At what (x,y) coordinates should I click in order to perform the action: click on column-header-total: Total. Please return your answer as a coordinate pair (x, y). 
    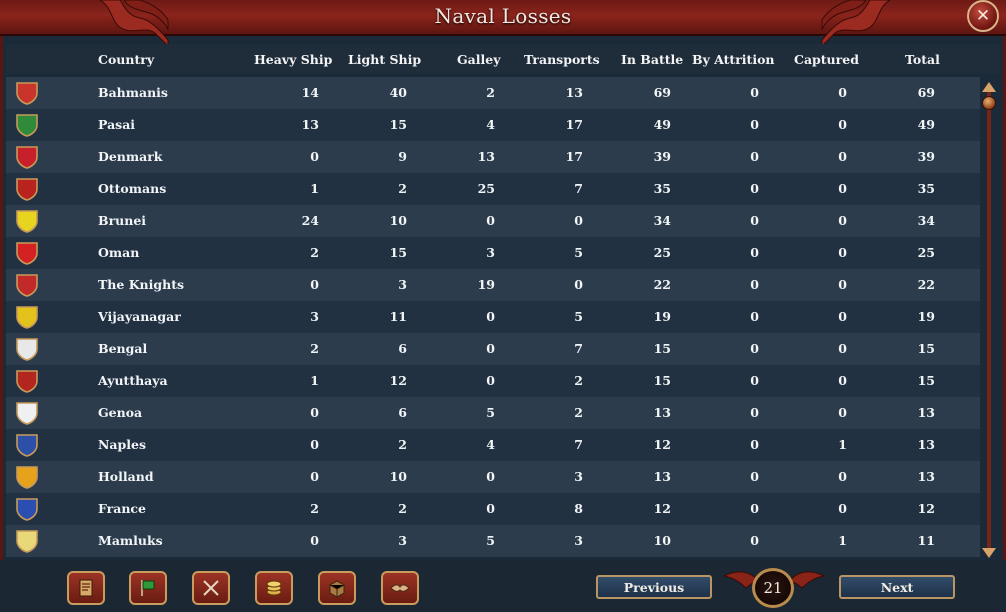
    Looking at the image, I should click on (922, 59).